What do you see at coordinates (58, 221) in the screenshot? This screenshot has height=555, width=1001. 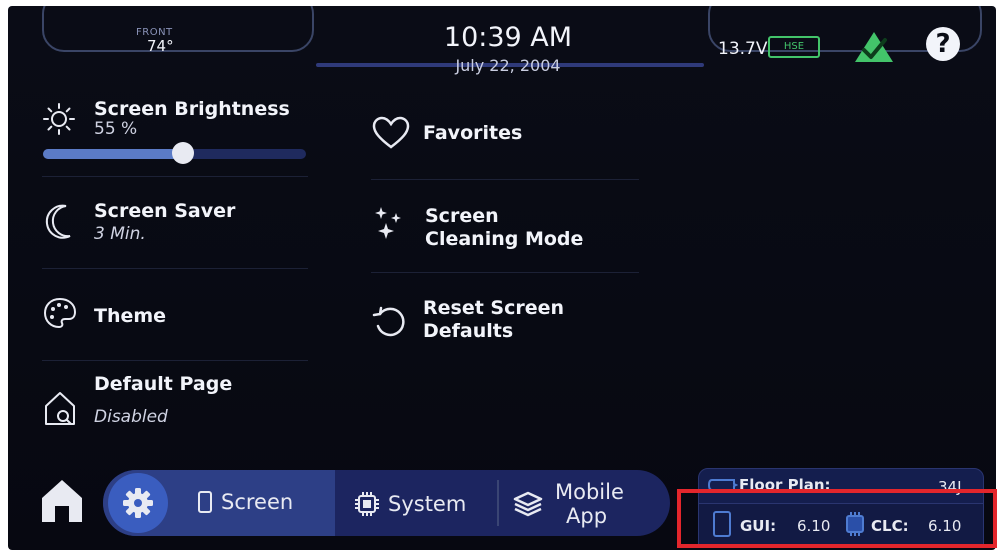 I see `moon-icon` at bounding box center [58, 221].